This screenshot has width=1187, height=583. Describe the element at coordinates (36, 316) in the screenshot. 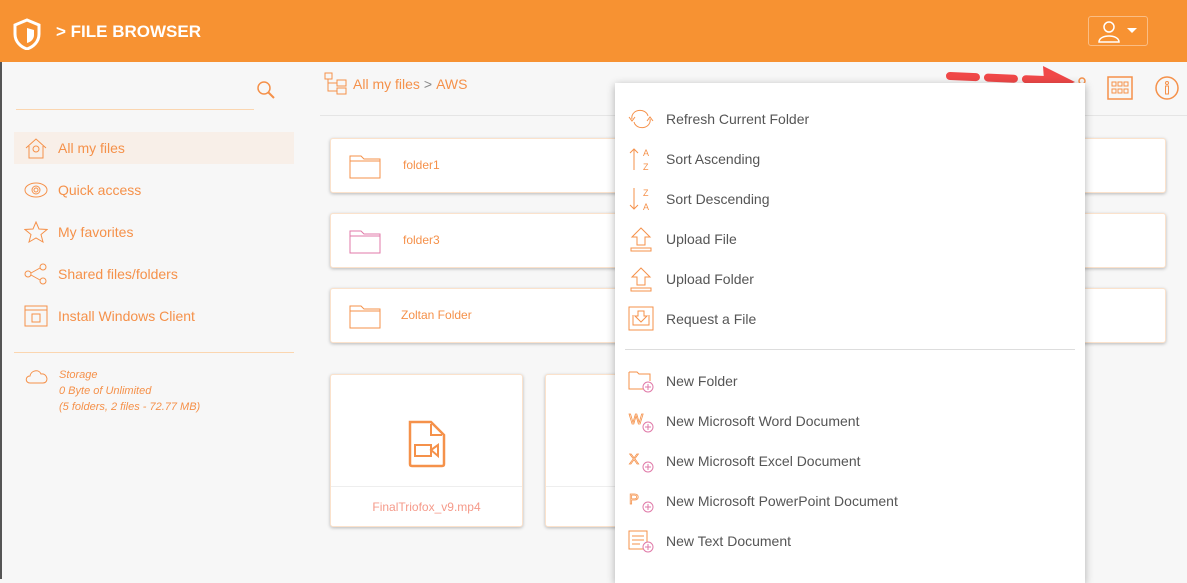

I see `windows-client-icon` at that location.